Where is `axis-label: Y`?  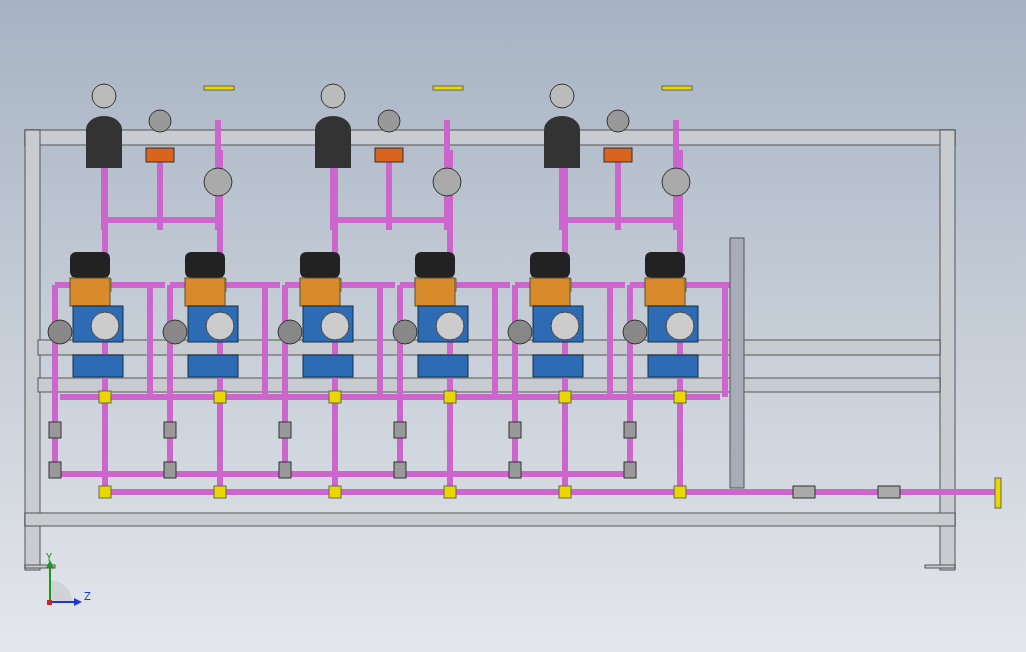
axis-label: Y is located at coordinates (49, 557).